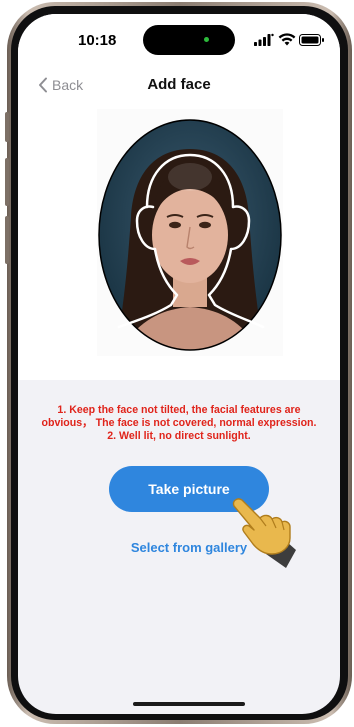 This screenshot has width=354, height=727. I want to click on volume-up-button, so click(7, 182).